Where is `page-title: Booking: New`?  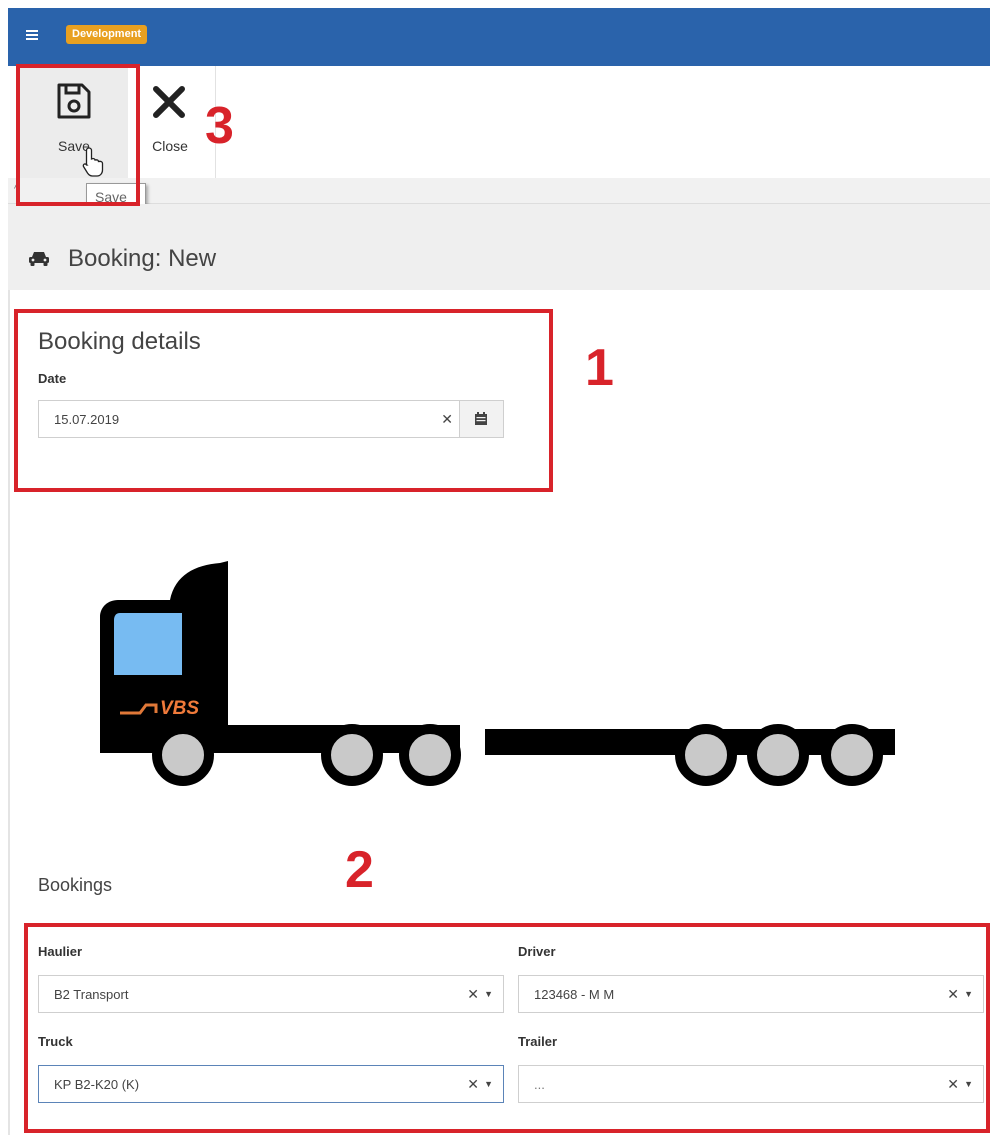 page-title: Booking: New is located at coordinates (142, 258).